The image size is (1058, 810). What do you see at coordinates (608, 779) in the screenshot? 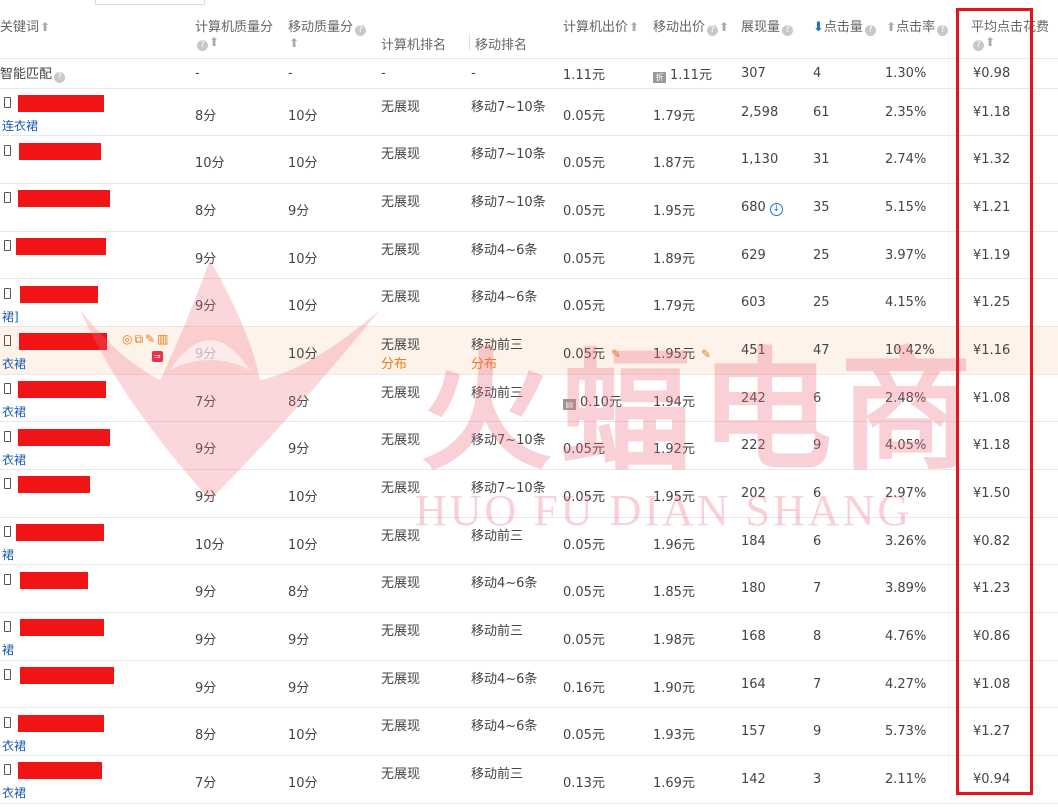
I see `pc-bid-cell: 0.13元` at bounding box center [608, 779].